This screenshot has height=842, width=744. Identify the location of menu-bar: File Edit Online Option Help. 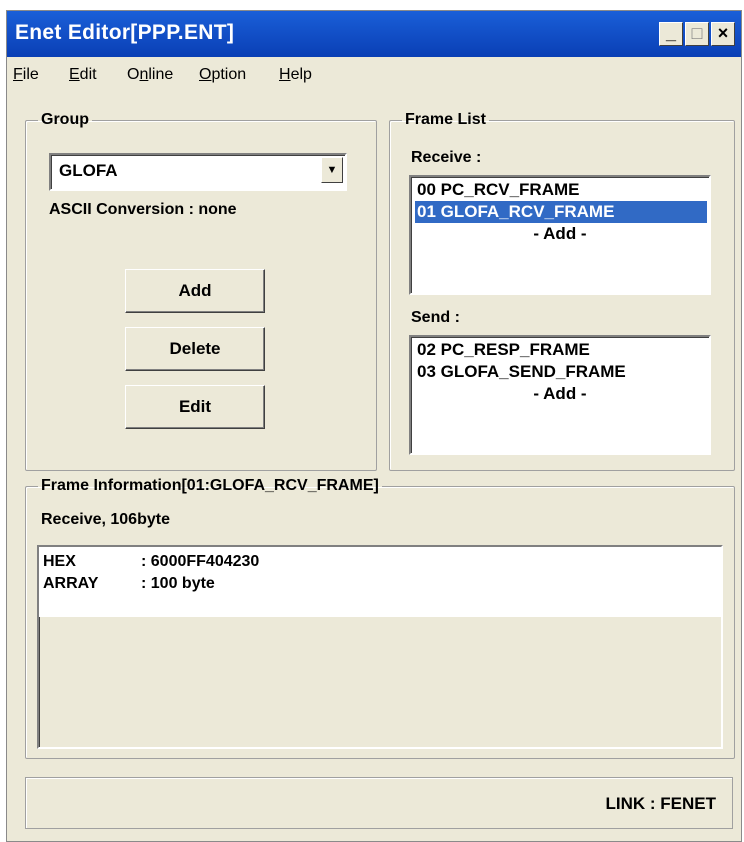
(374, 74).